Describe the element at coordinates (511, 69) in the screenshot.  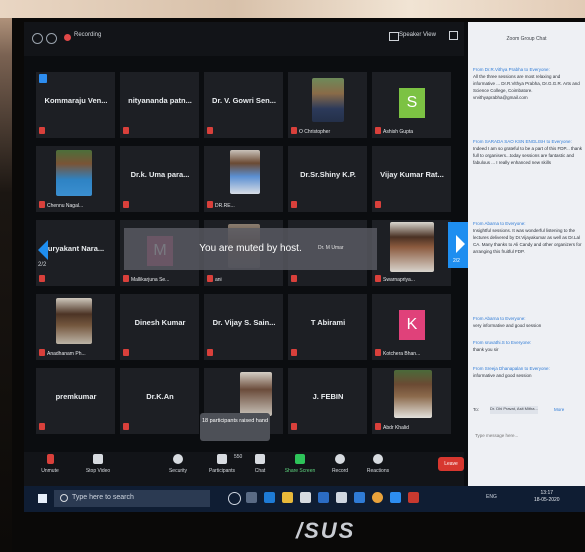
I see `chat-sender: From Dr.R.Vithya Prabha to Everyone:` at that location.